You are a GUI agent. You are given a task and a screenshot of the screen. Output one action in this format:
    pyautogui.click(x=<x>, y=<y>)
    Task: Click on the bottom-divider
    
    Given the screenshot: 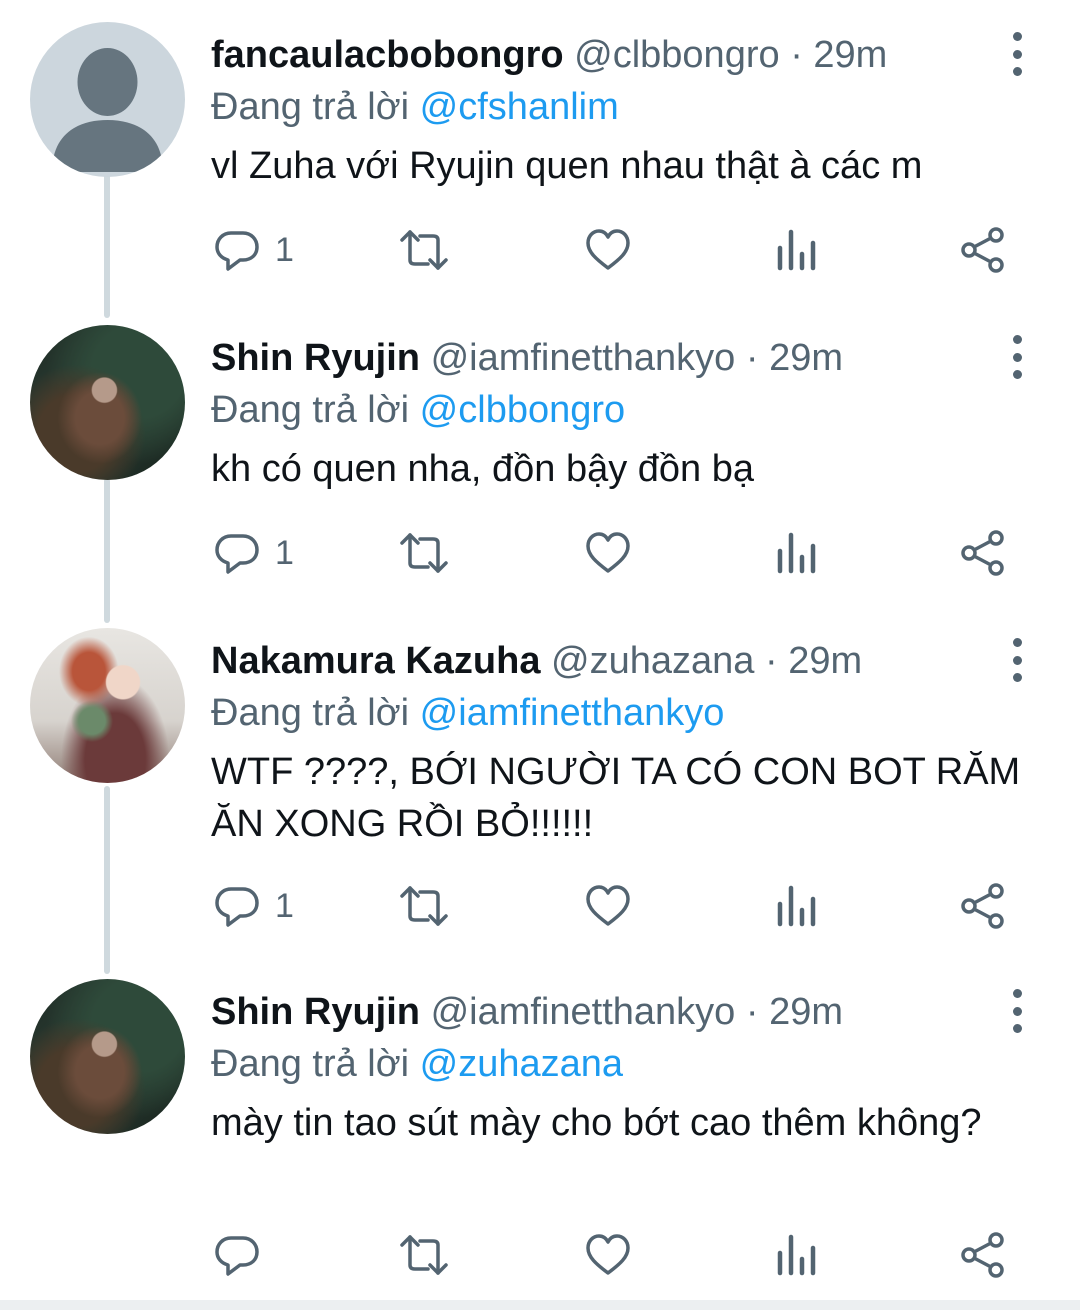 What is the action you would take?
    pyautogui.click(x=540, y=1305)
    